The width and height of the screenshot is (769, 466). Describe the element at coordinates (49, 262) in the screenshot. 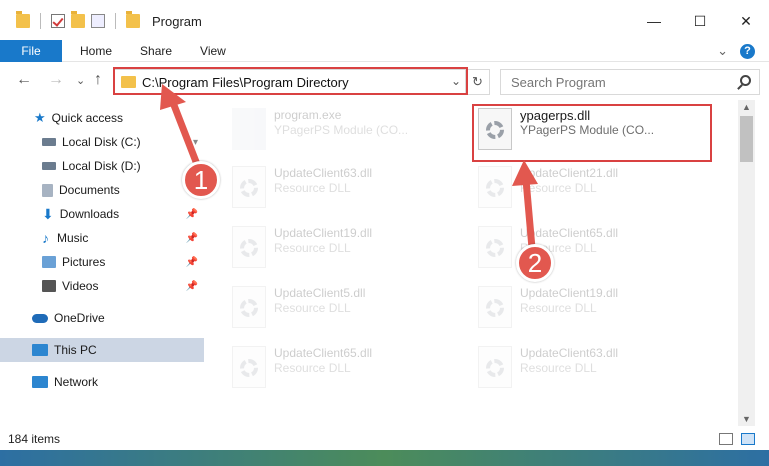

I see `pictures-icon` at that location.